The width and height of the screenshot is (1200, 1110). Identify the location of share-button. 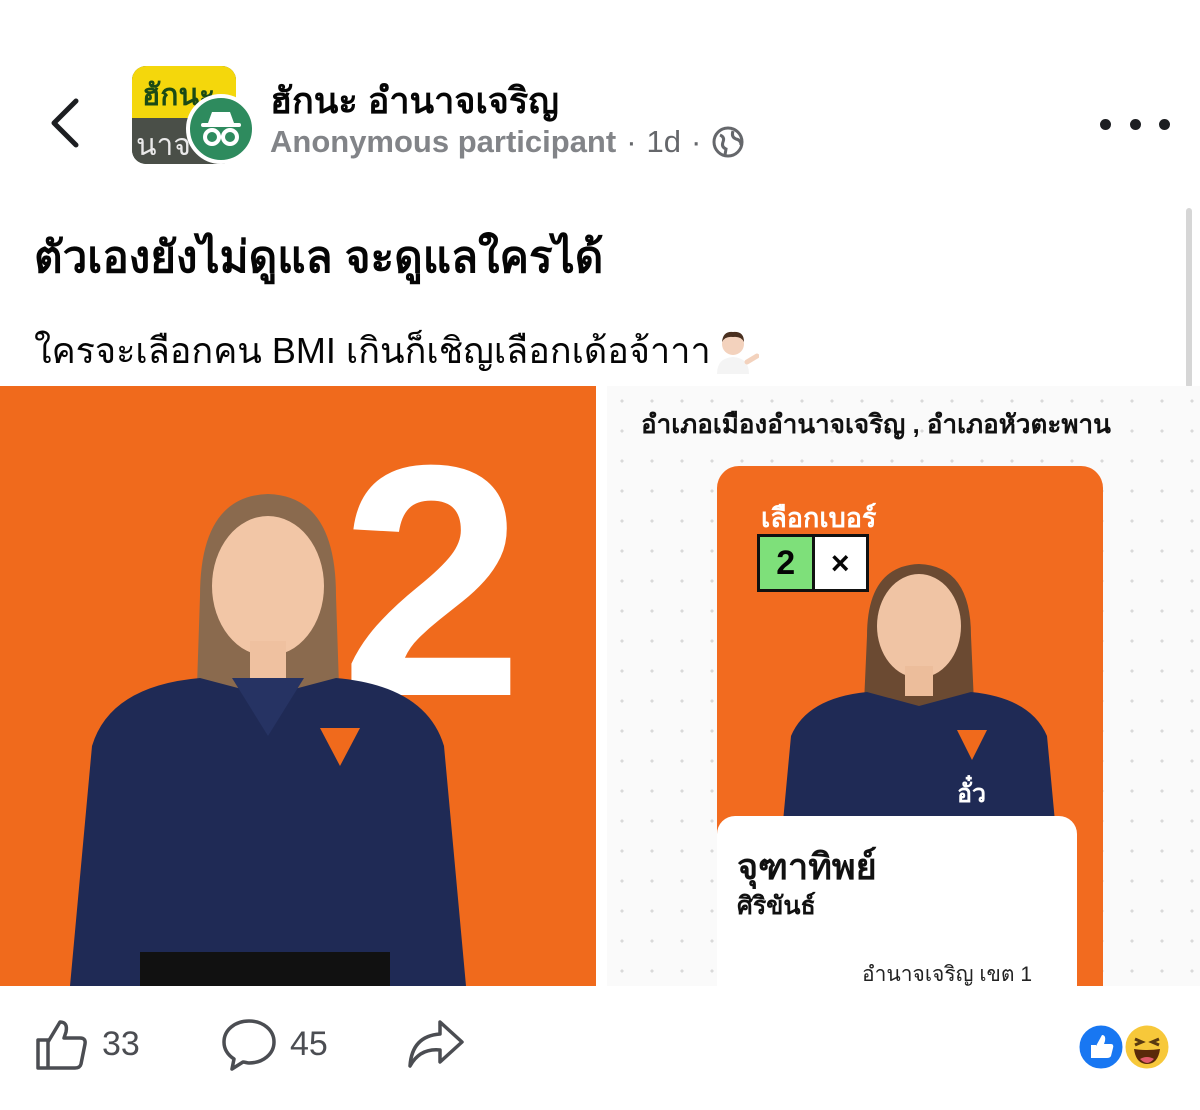
(436, 1044).